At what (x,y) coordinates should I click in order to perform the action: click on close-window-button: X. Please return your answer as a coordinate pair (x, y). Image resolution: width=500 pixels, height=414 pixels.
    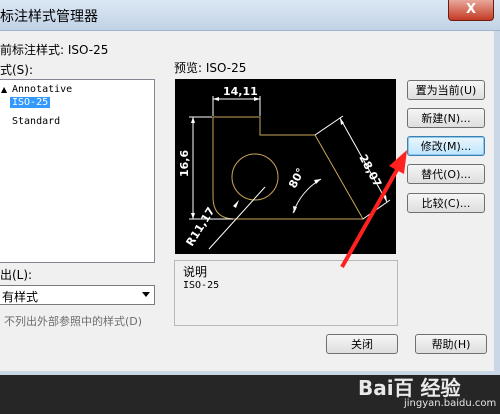
    Looking at the image, I should click on (471, 10).